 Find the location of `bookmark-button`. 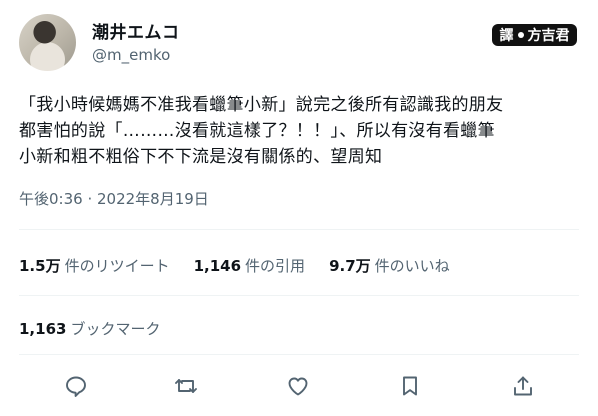

bookmark-button is located at coordinates (410, 386).